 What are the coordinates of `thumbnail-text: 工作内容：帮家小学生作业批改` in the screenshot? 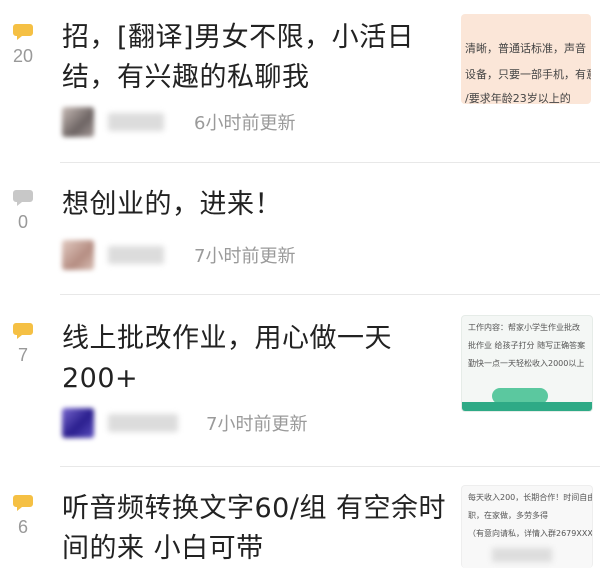 It's located at (524, 327).